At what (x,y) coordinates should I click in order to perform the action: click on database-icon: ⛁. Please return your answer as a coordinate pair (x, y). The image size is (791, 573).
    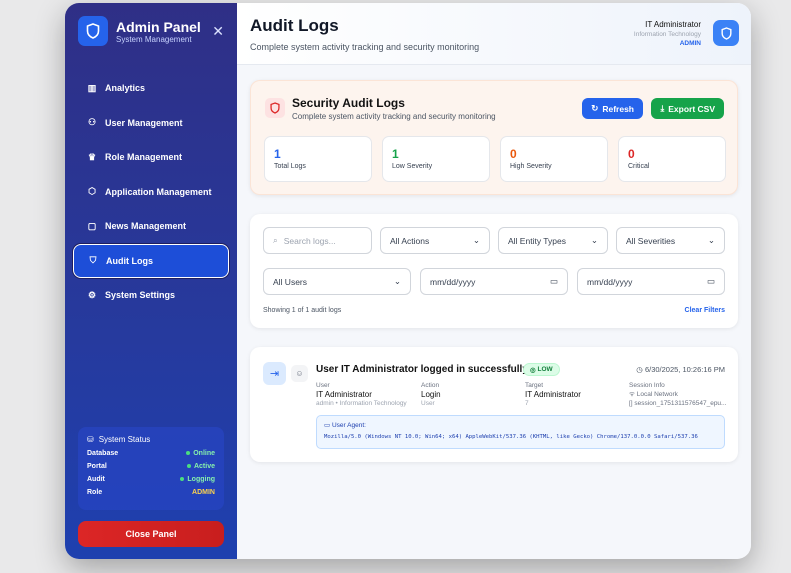
    Looking at the image, I should click on (90, 439).